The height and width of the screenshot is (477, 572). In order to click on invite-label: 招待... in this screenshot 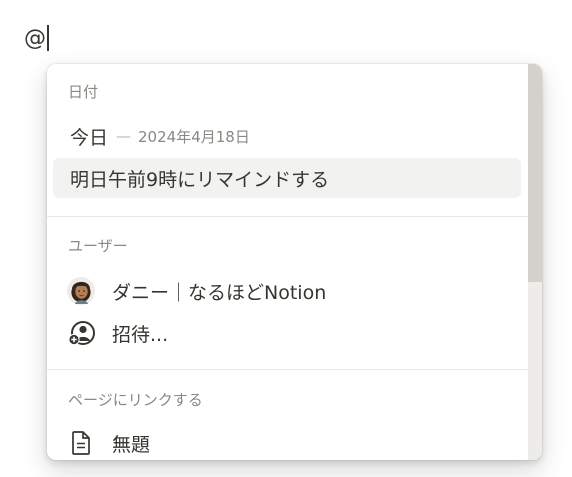, I will do `click(140, 334)`.